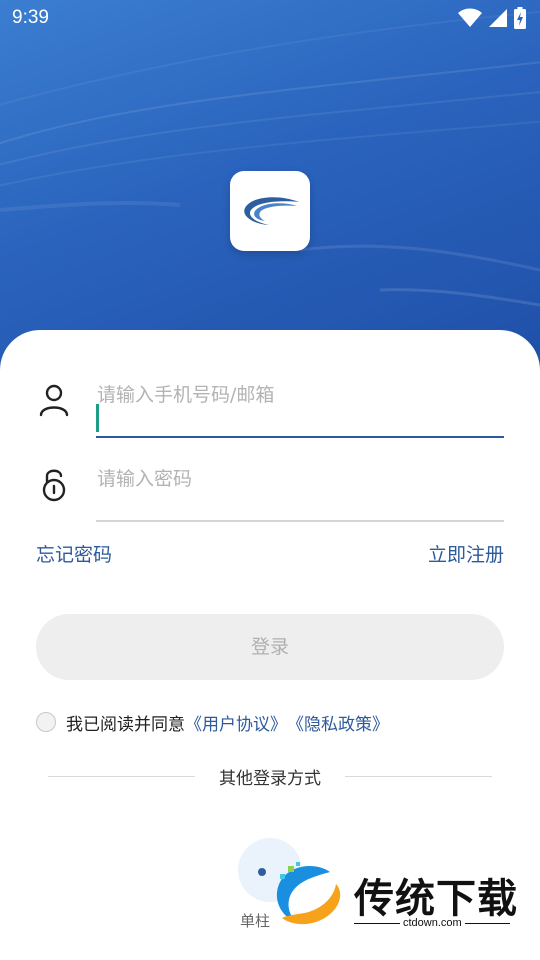  What do you see at coordinates (436, 899) in the screenshot?
I see `watermark-brand: 传统下载` at bounding box center [436, 899].